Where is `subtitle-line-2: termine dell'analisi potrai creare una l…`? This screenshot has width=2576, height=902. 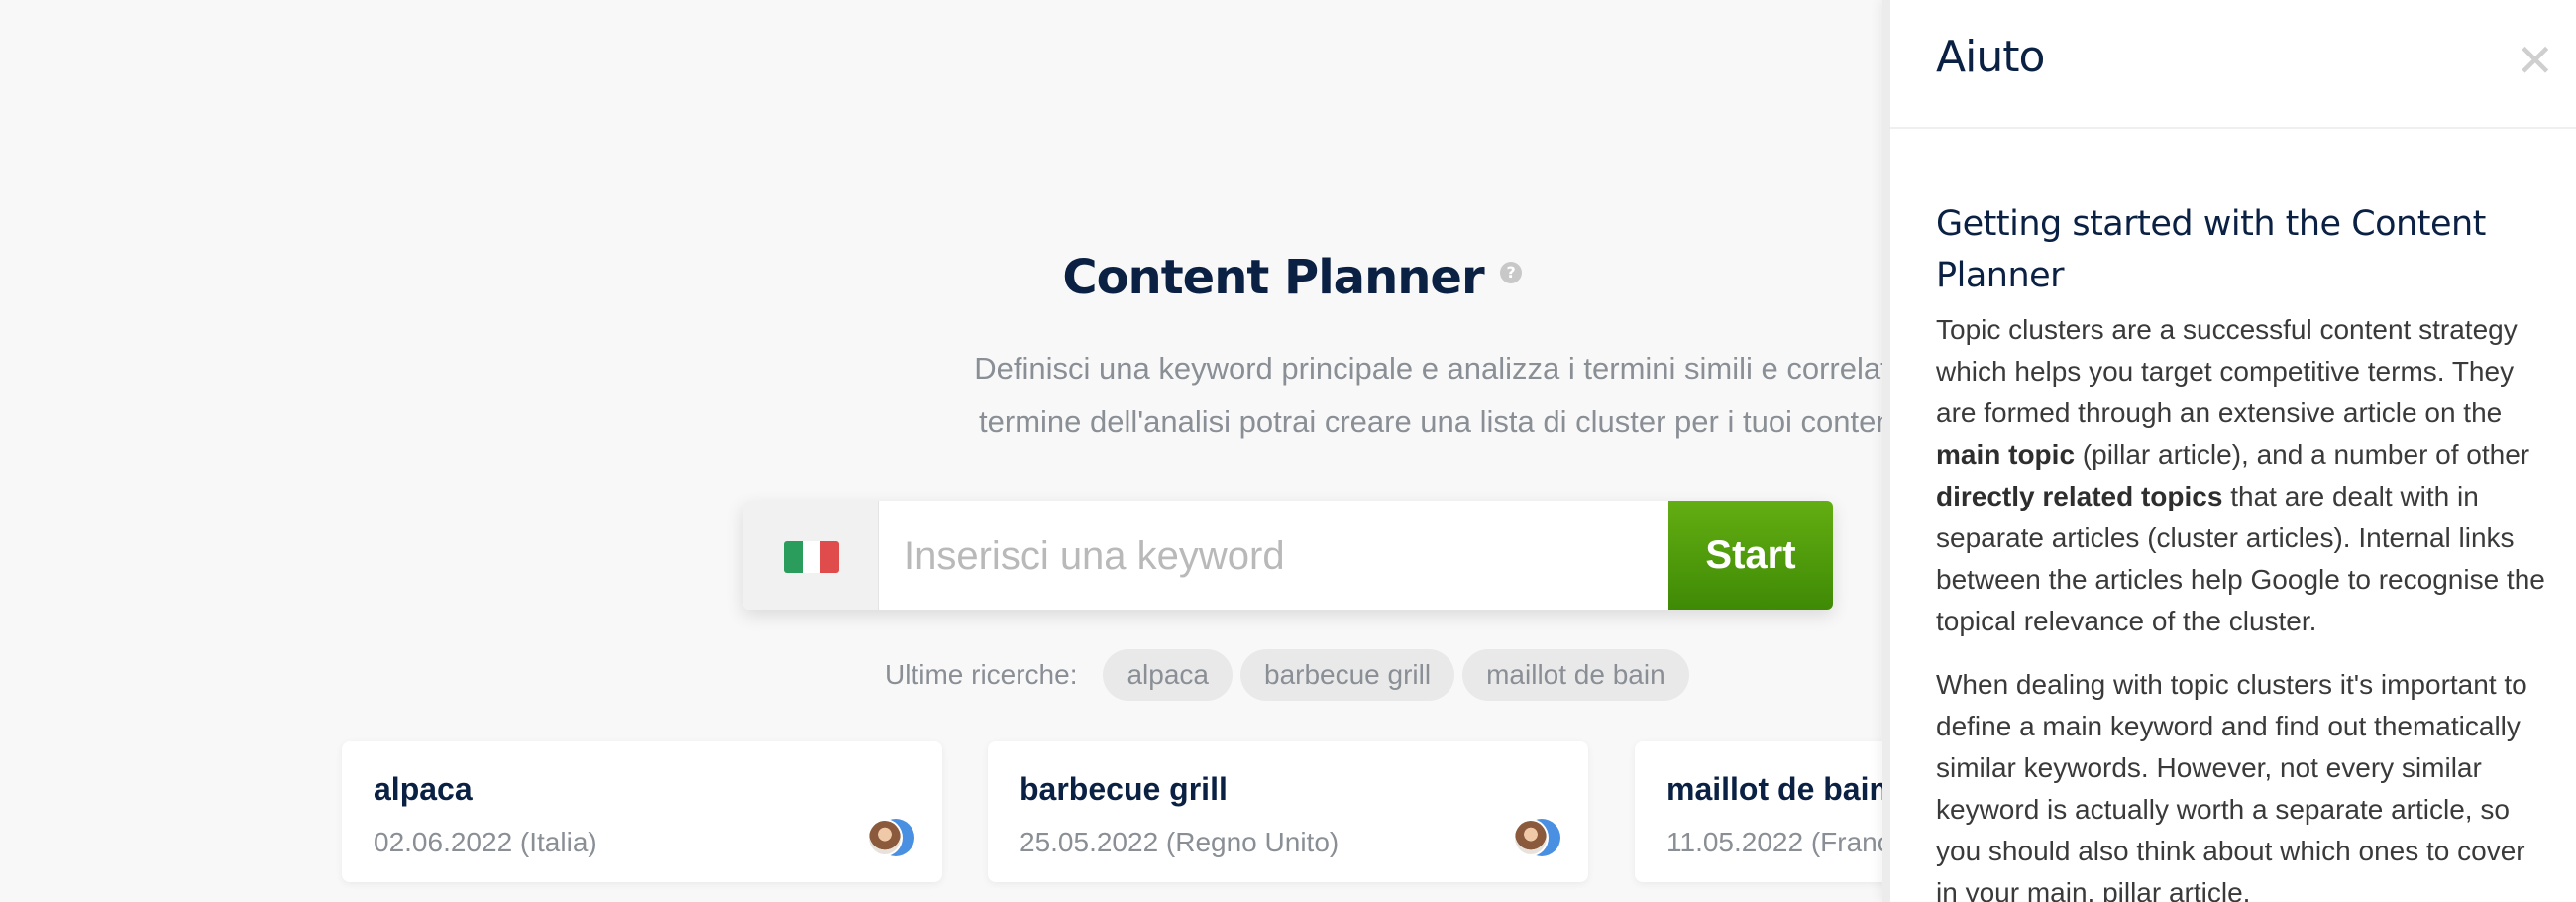 subtitle-line-2: termine dell'analisi potrai creare una l… is located at coordinates (1430, 421).